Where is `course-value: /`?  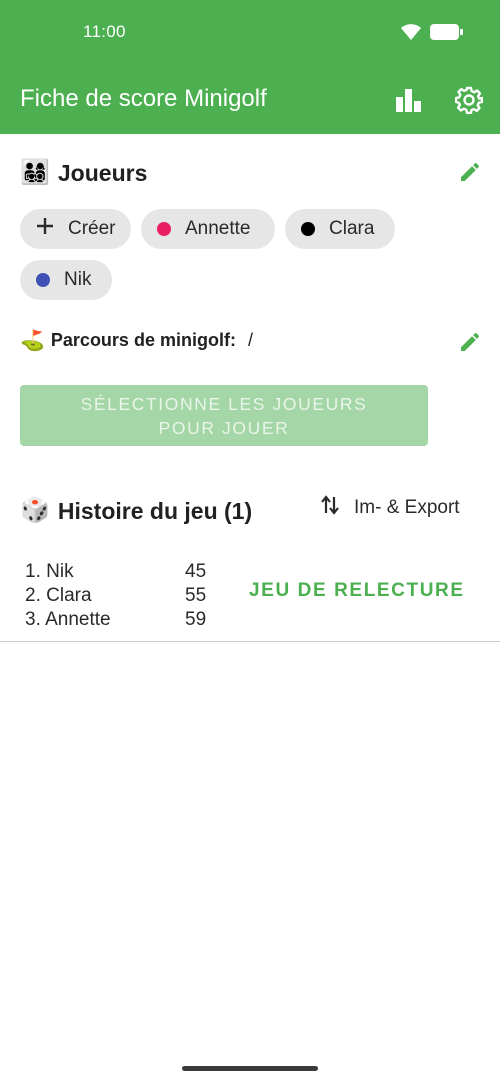 course-value: / is located at coordinates (250, 340).